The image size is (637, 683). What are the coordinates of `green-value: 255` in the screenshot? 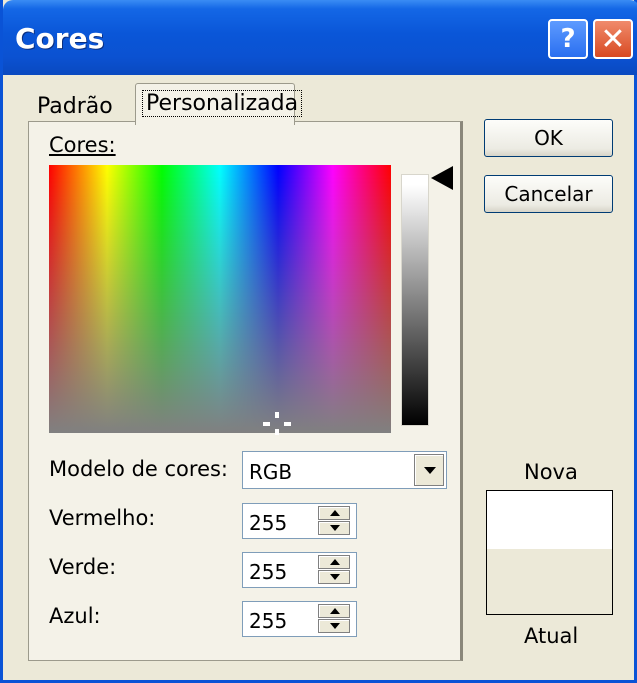 It's located at (268, 572).